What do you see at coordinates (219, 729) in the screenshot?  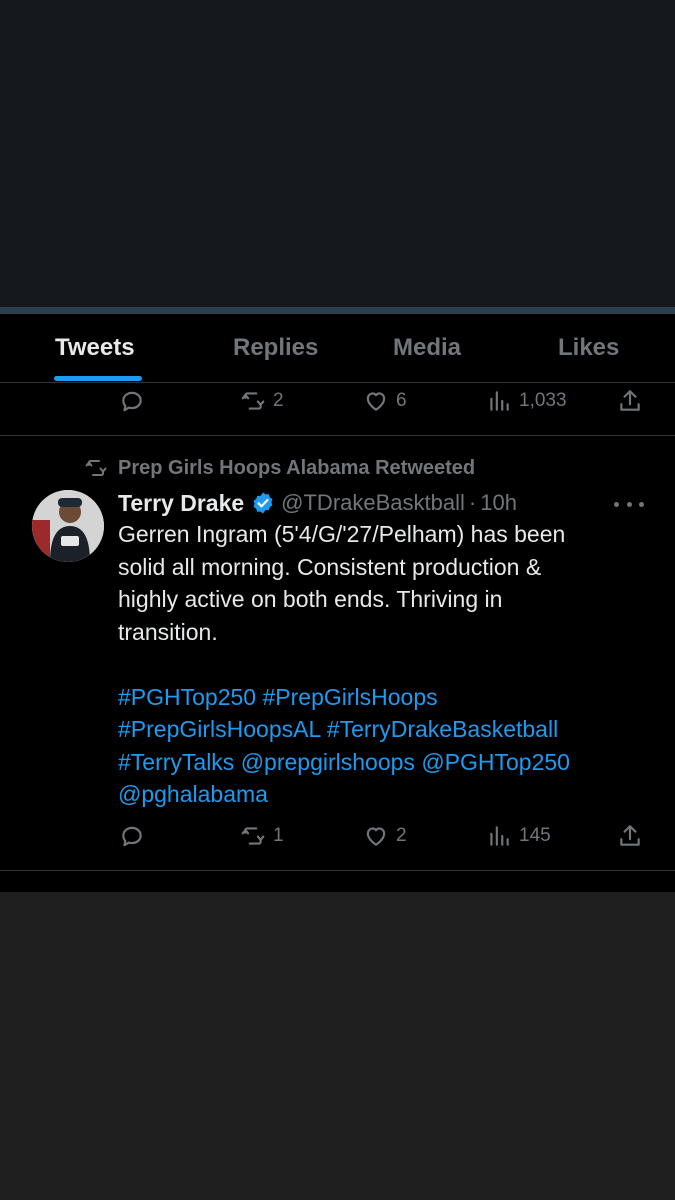 I see `hashtag-link: #PrepGirlsHoopsAL` at bounding box center [219, 729].